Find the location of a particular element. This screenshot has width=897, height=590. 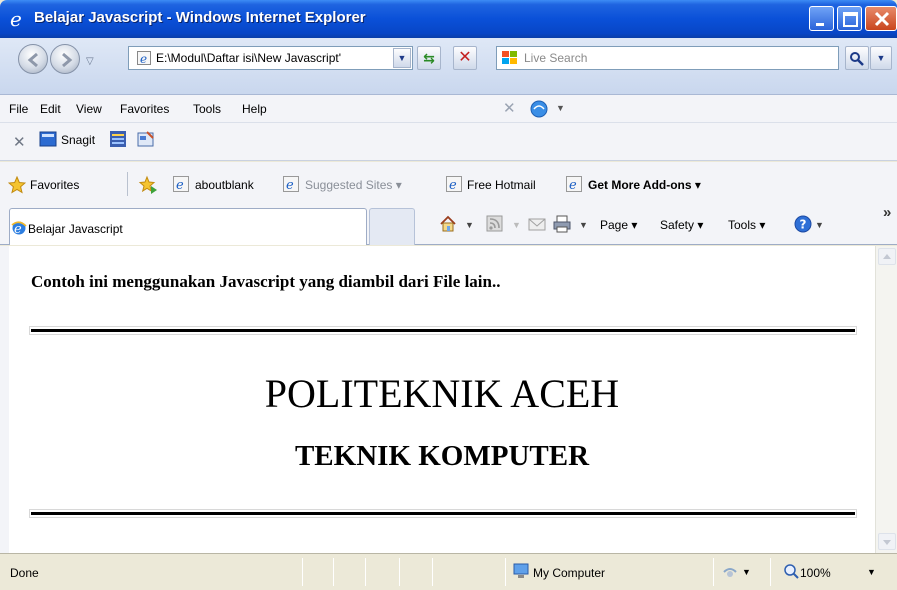

address-dropdown-button: ▼ is located at coordinates (402, 58).